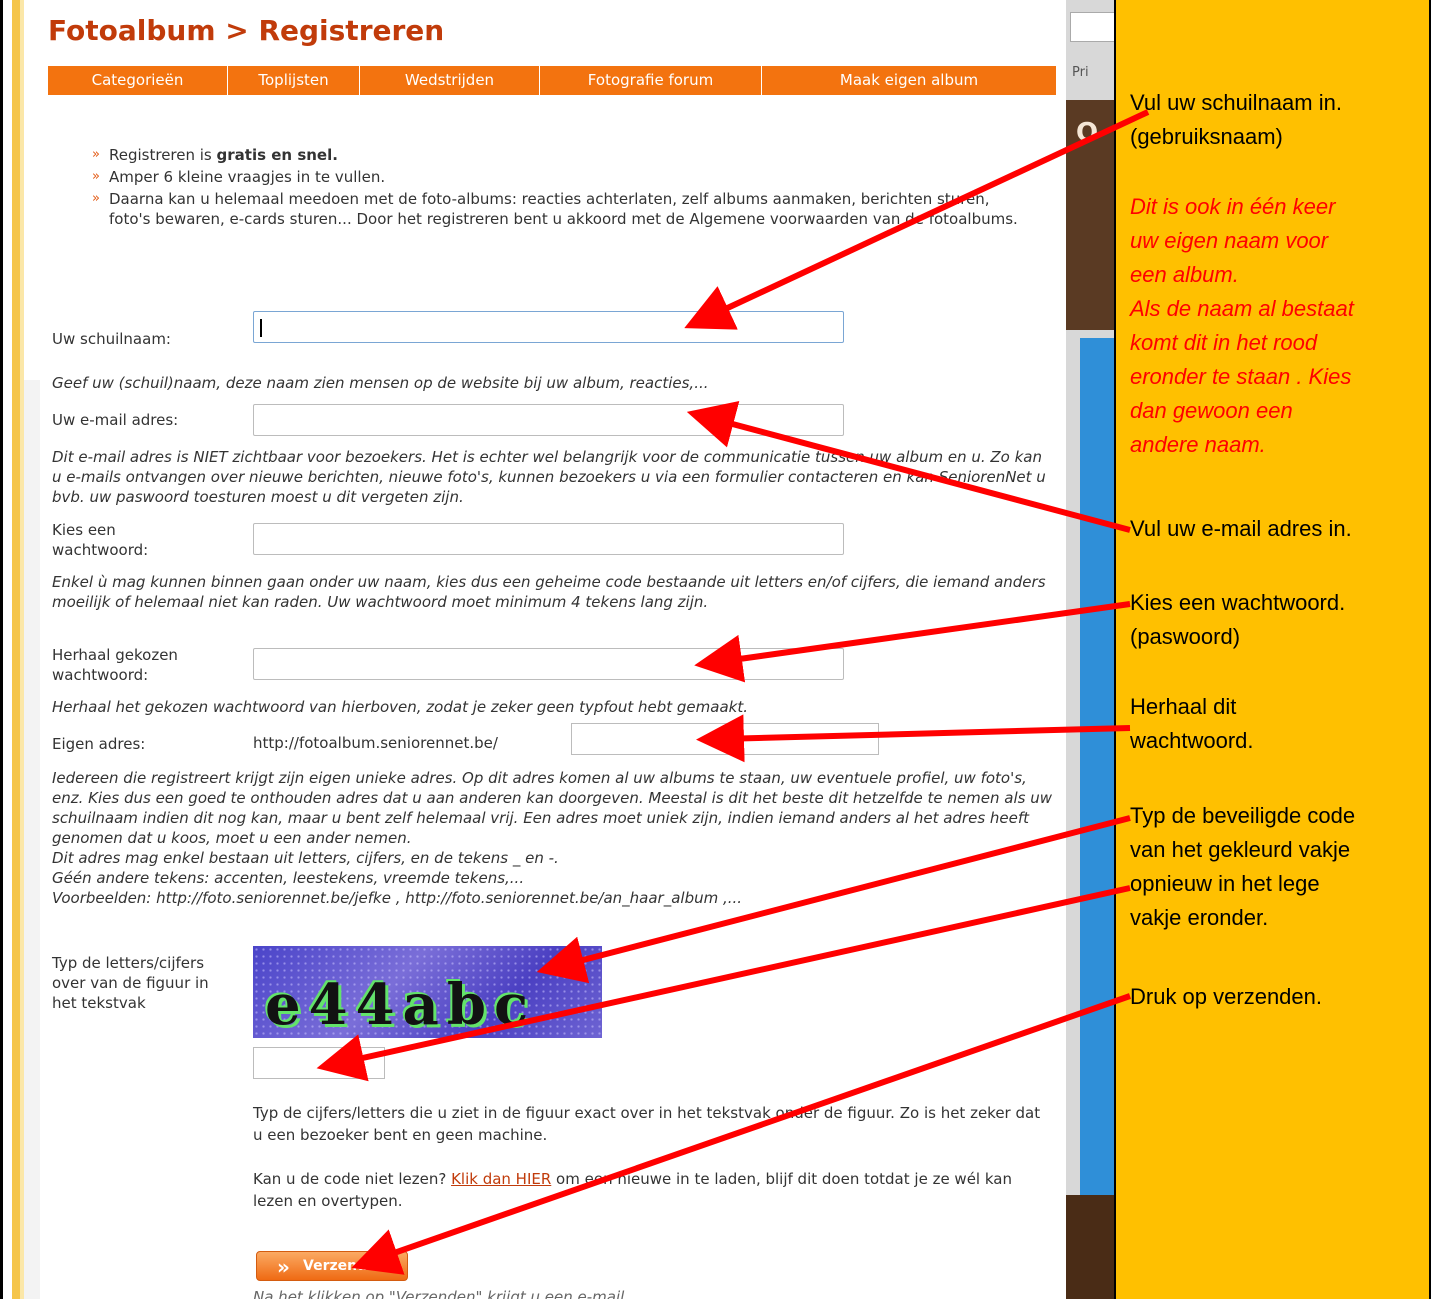  I want to click on arrow-to-address, so click(913, 738).